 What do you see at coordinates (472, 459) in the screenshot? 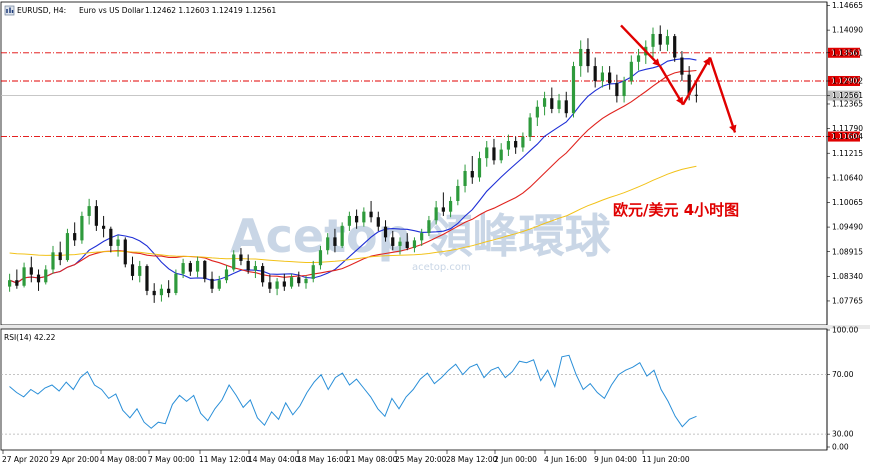
I see `time-tick-label: 28 May 12:00` at bounding box center [472, 459].